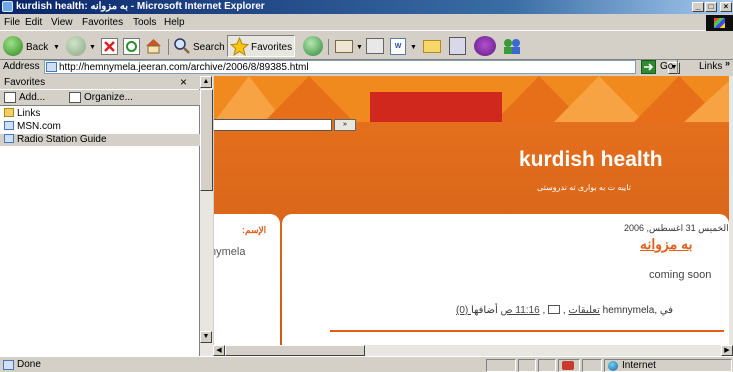 The image size is (733, 372). What do you see at coordinates (527, 331) in the screenshot?
I see `post-divider` at bounding box center [527, 331].